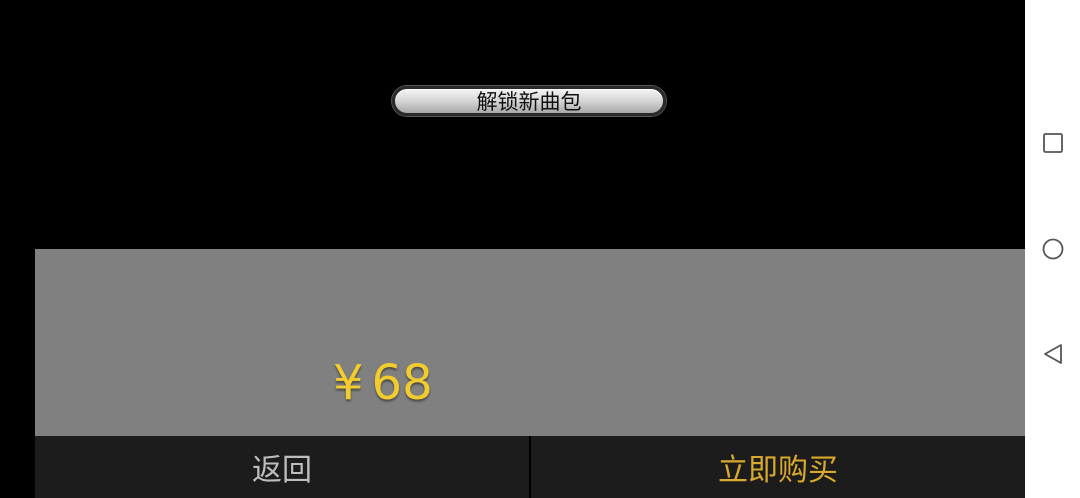 Image resolution: width=1080 pixels, height=498 pixels. I want to click on price-display: ¥ 68, so click(383, 383).